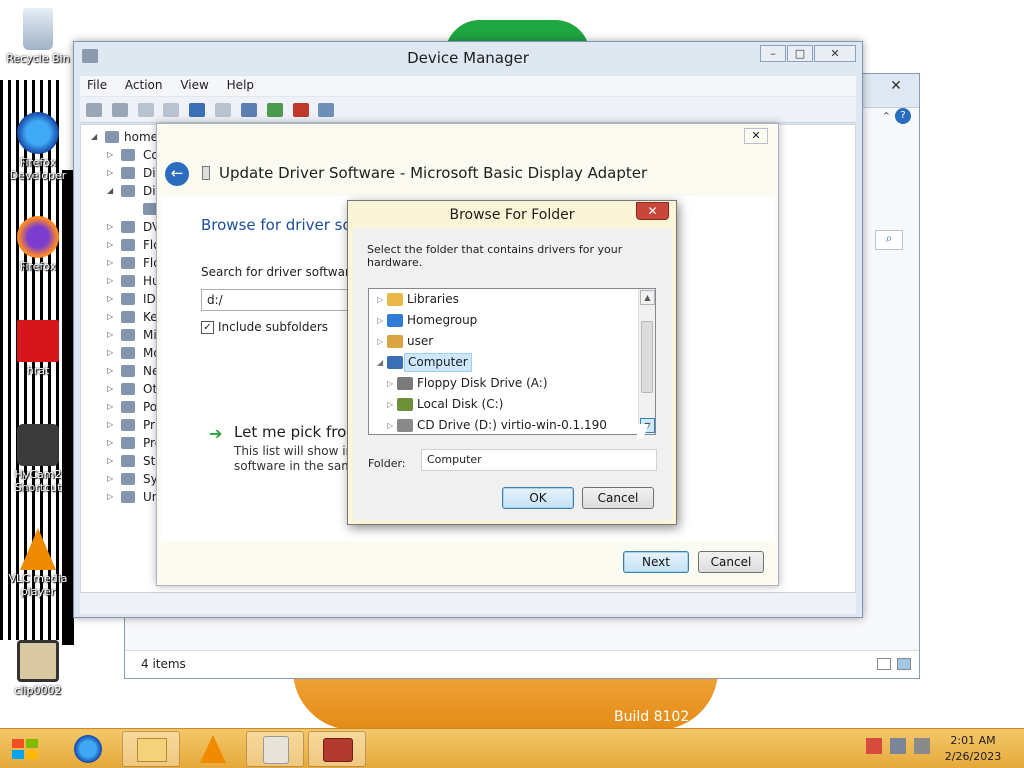  Describe the element at coordinates (38, 36) in the screenshot. I see `desktop-icon-recycle-bin: Recycle Bin` at that location.